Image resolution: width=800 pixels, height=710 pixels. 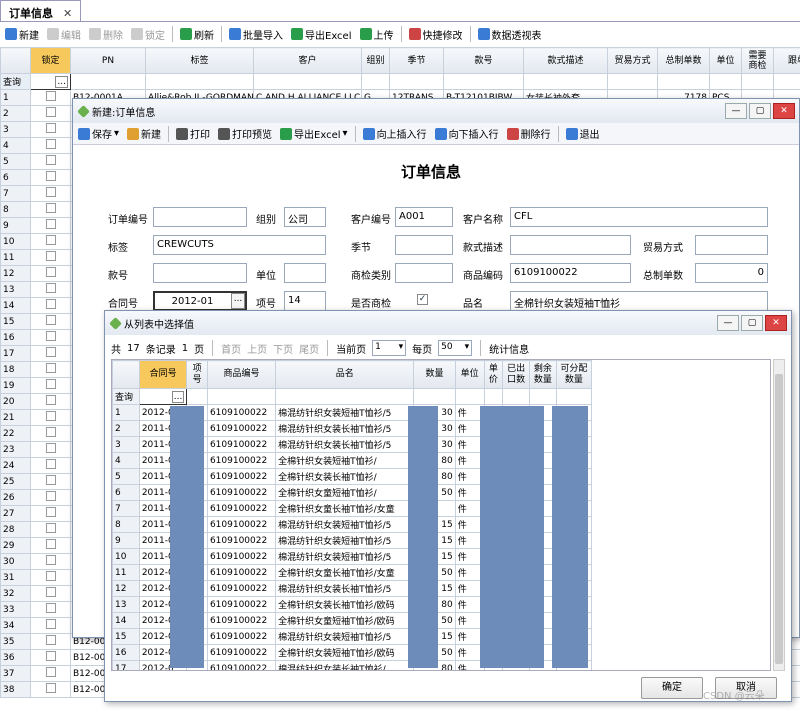 What do you see at coordinates (256, 34) in the screenshot?
I see `toolbar-button-5: 批量导入` at bounding box center [256, 34].